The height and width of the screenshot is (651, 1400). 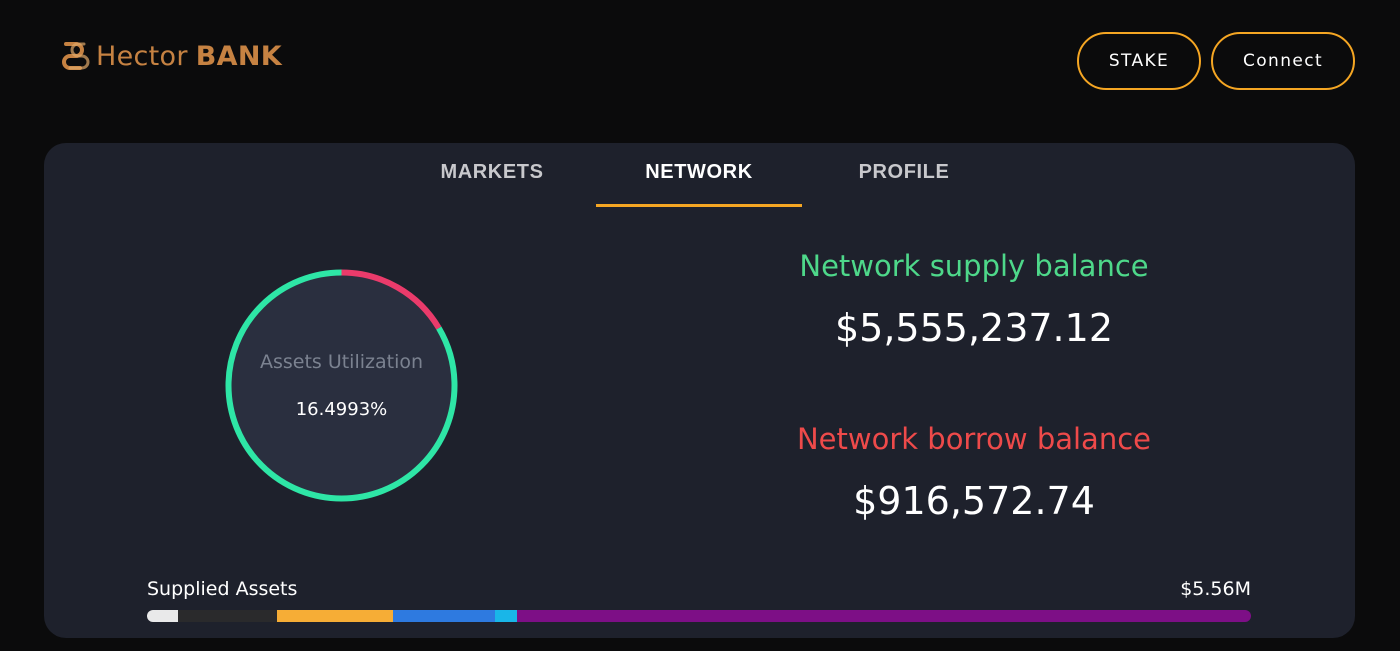 I want to click on utilization-gauge: Assets Utilization 16.4993%, so click(x=341, y=385).